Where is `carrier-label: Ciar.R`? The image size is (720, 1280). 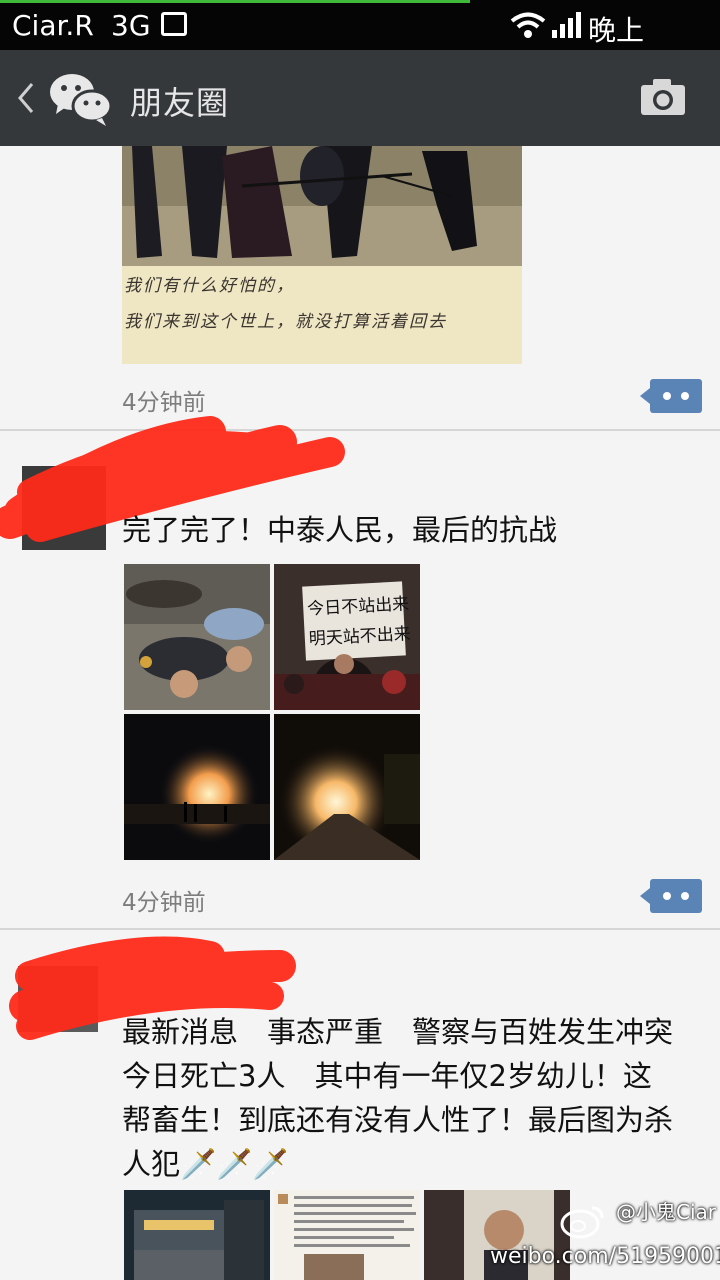
carrier-label: Ciar.R is located at coordinates (53, 25).